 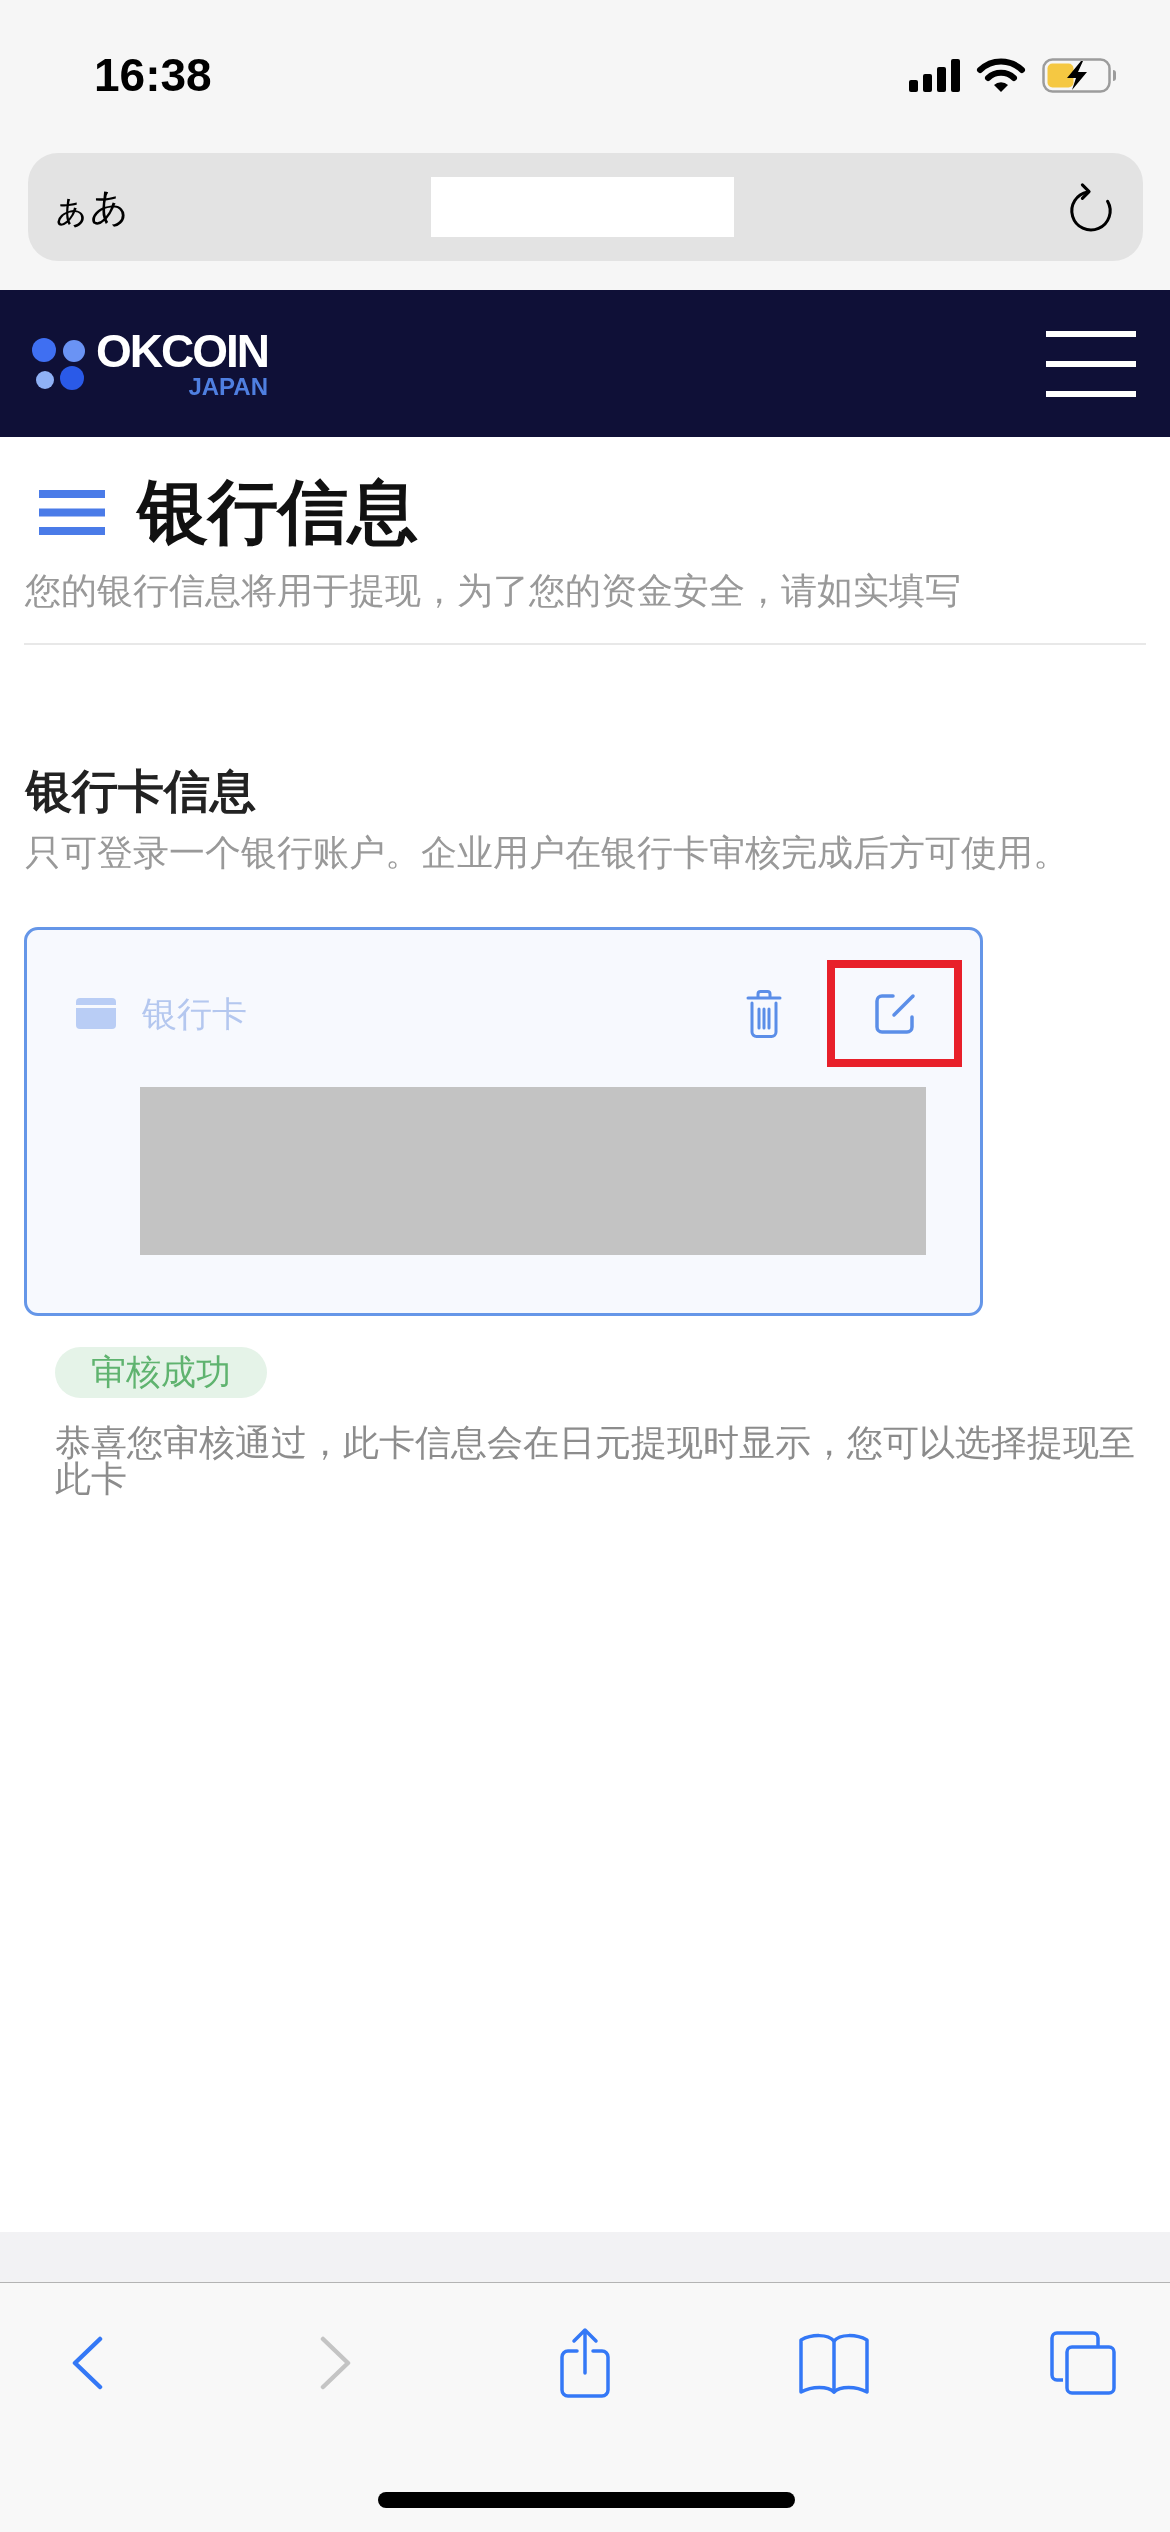 What do you see at coordinates (87, 2363) in the screenshot?
I see `chevron-left-icon` at bounding box center [87, 2363].